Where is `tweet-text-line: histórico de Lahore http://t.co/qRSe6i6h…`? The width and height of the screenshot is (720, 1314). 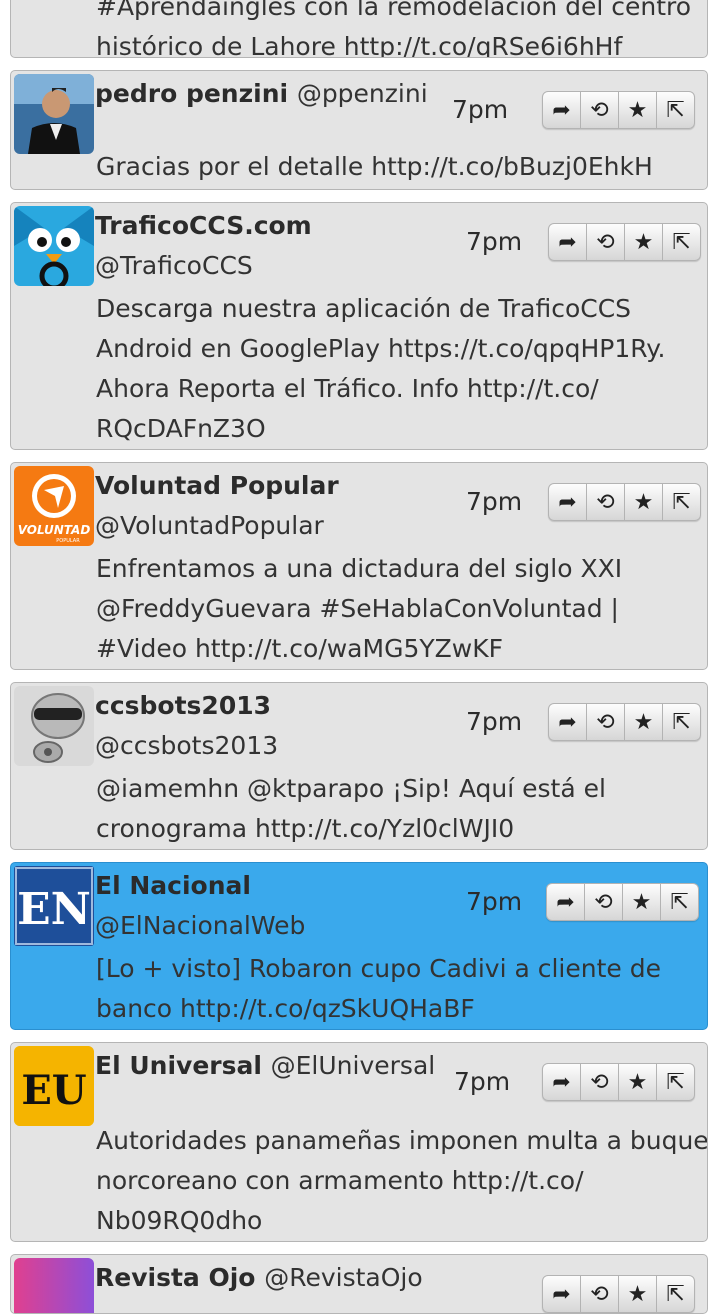
tweet-text-line: histórico de Lahore http://t.co/qRSe6i6h… is located at coordinates (359, 45).